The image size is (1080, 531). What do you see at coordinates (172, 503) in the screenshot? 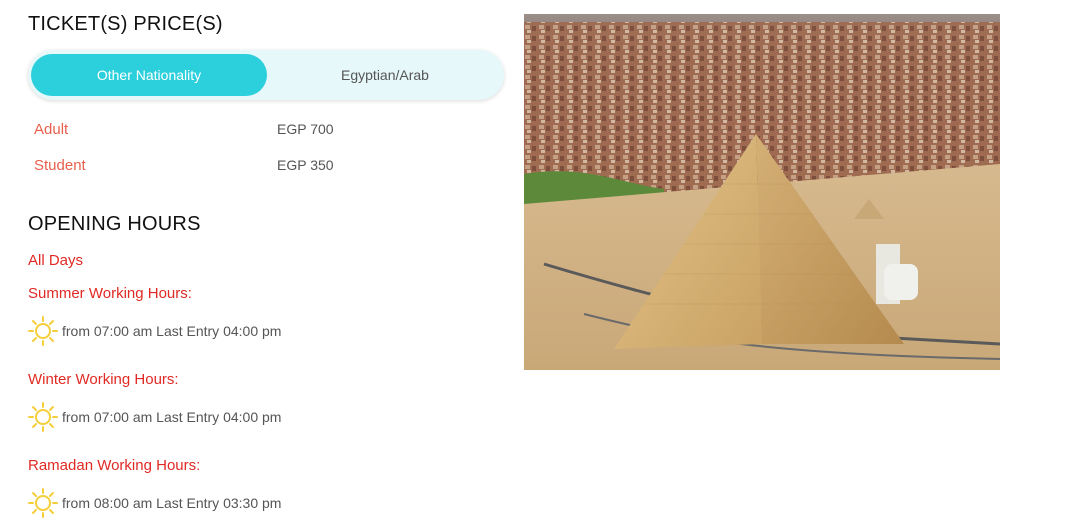
I see `hours-text: from 08:00 am Last Entry 03:30 pm` at bounding box center [172, 503].